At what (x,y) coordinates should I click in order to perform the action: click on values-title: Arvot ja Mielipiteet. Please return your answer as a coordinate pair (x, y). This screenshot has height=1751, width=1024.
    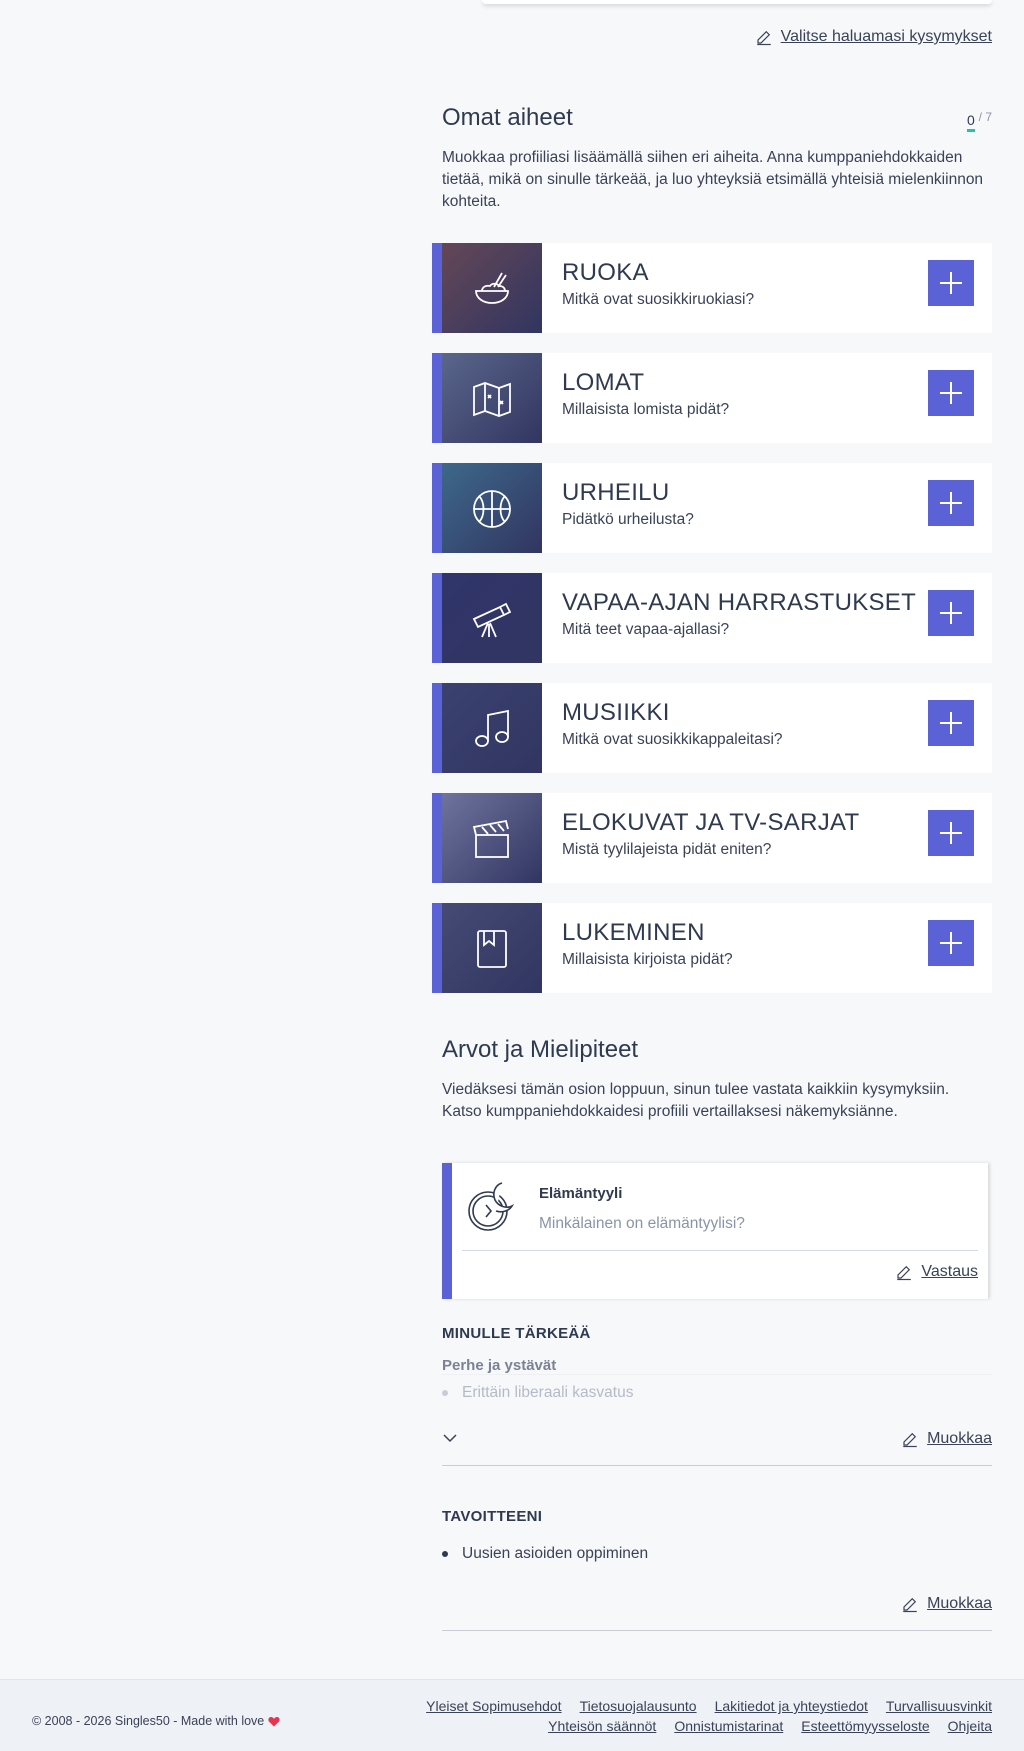
    Looking at the image, I should click on (540, 1049).